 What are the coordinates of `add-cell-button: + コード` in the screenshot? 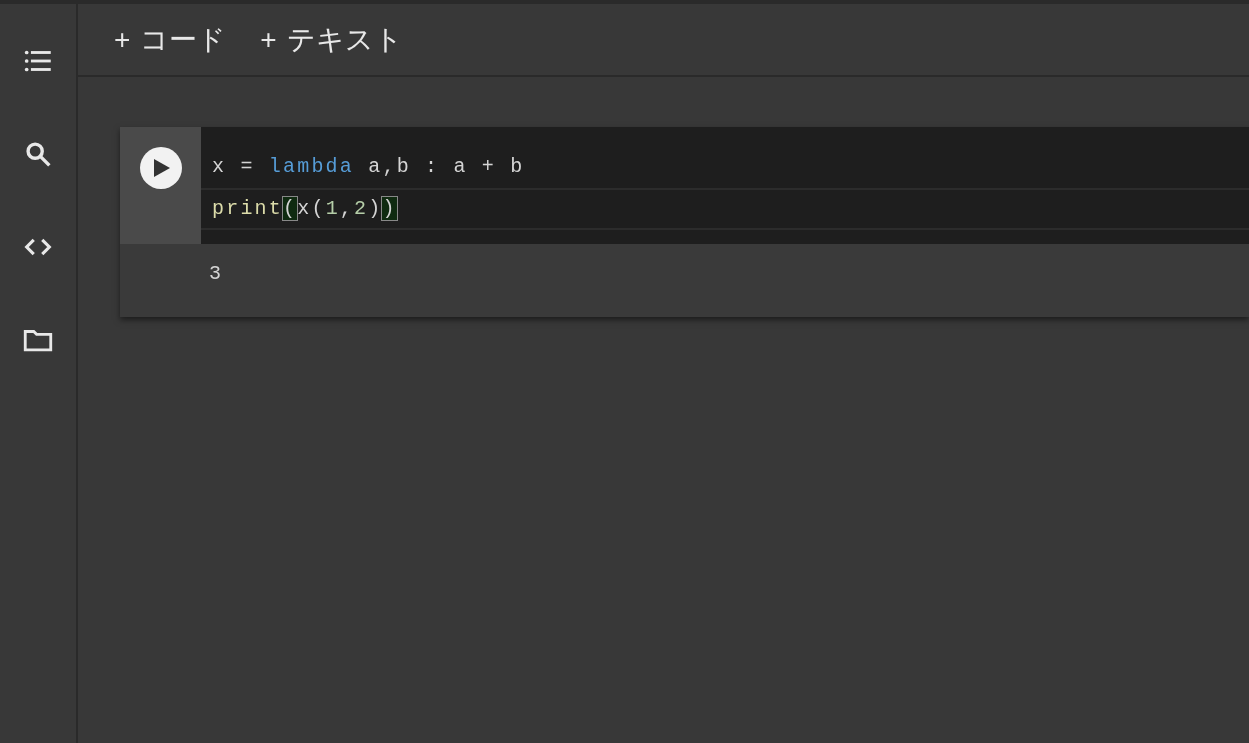 It's located at (170, 39).